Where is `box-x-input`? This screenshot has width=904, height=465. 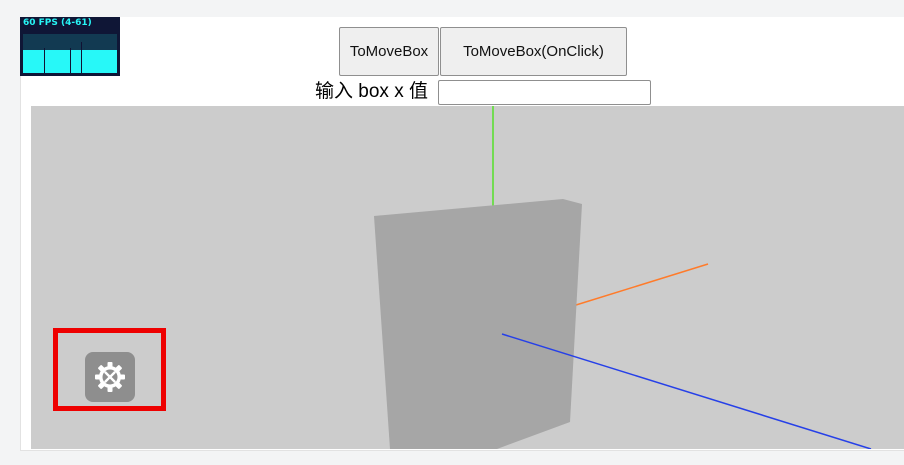
box-x-input is located at coordinates (544, 92).